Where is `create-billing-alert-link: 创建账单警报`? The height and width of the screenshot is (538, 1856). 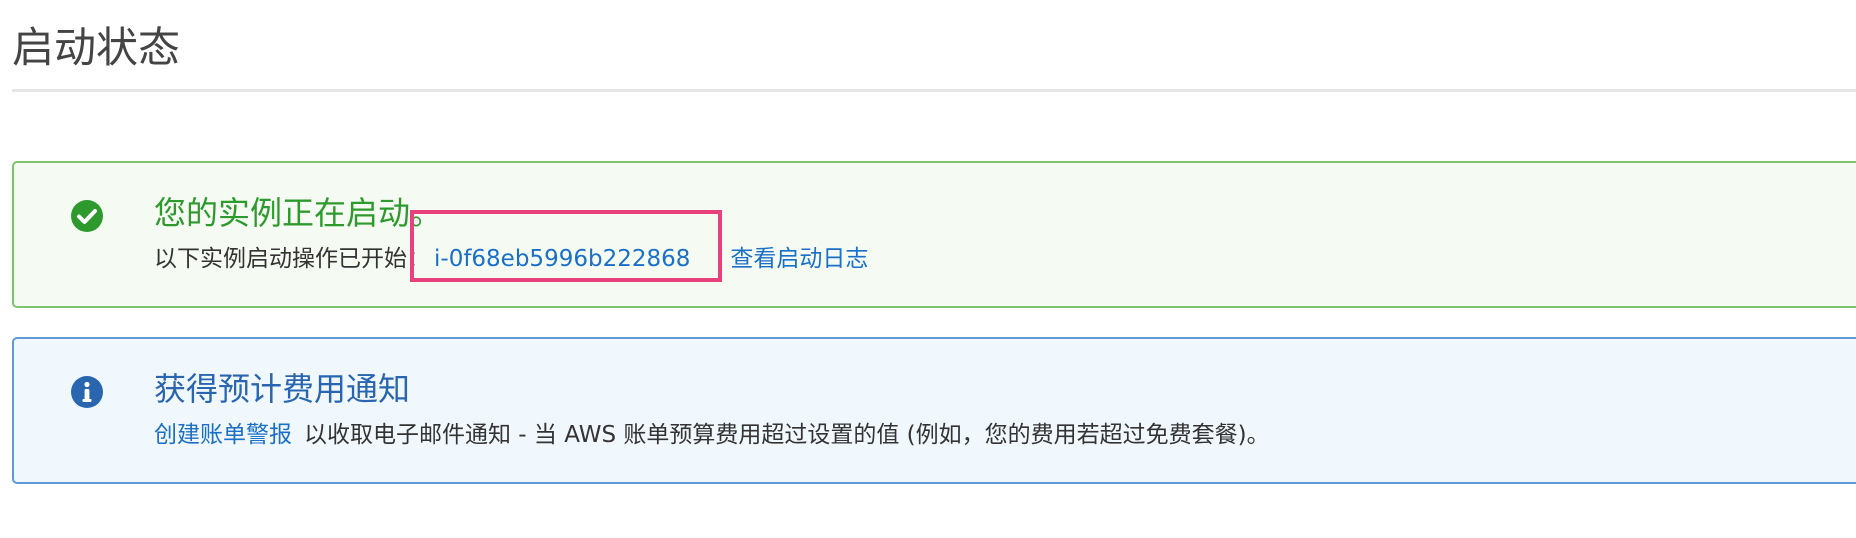 create-billing-alert-link: 创建账单警报 is located at coordinates (223, 435).